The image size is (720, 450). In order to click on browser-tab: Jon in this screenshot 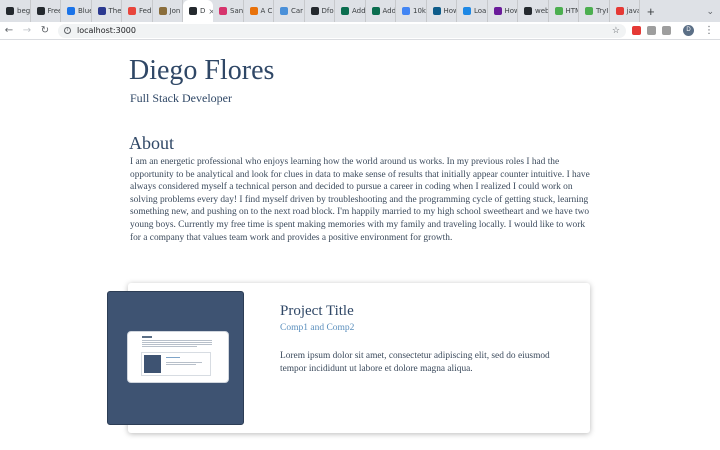, I will do `click(168, 11)`.